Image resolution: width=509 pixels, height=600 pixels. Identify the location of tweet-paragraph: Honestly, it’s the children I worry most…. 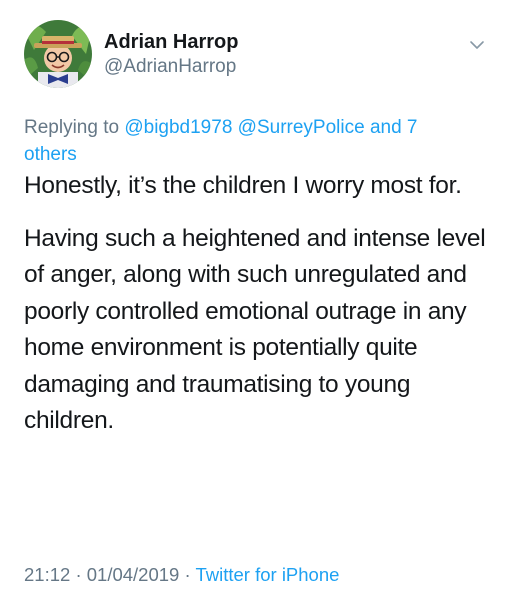
(243, 185).